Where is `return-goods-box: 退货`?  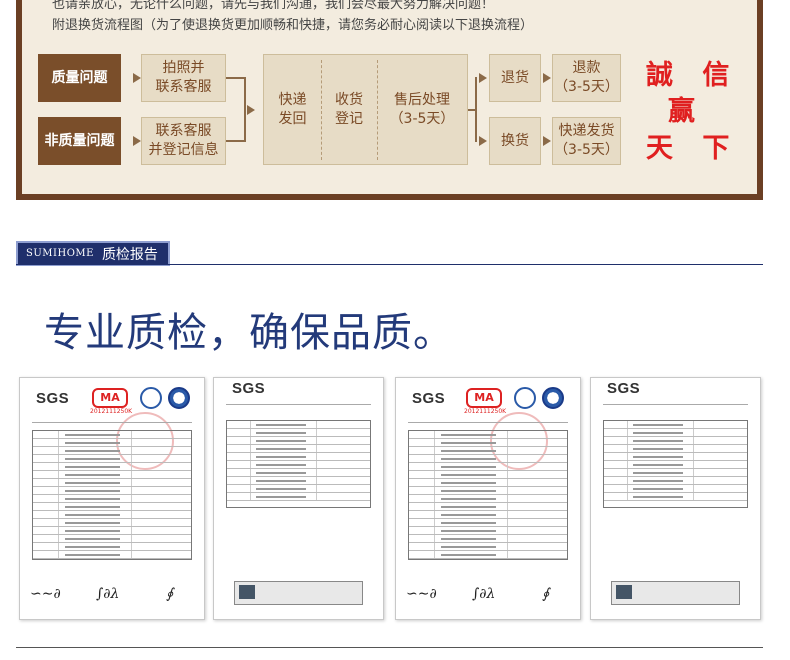 return-goods-box: 退货 is located at coordinates (515, 78).